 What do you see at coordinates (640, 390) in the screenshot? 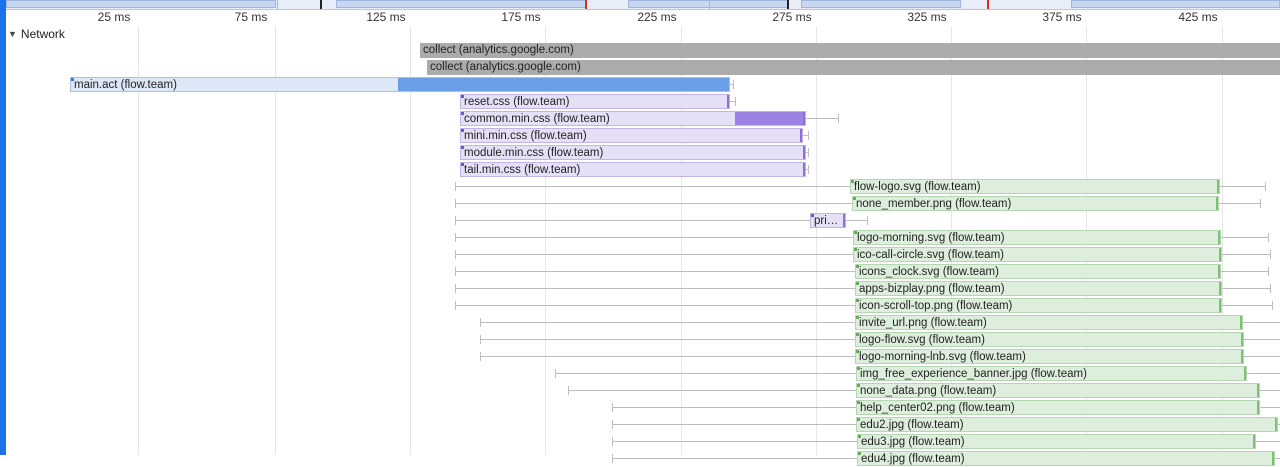
I see `network-request-row: none_data.png (flow.team)` at bounding box center [640, 390].